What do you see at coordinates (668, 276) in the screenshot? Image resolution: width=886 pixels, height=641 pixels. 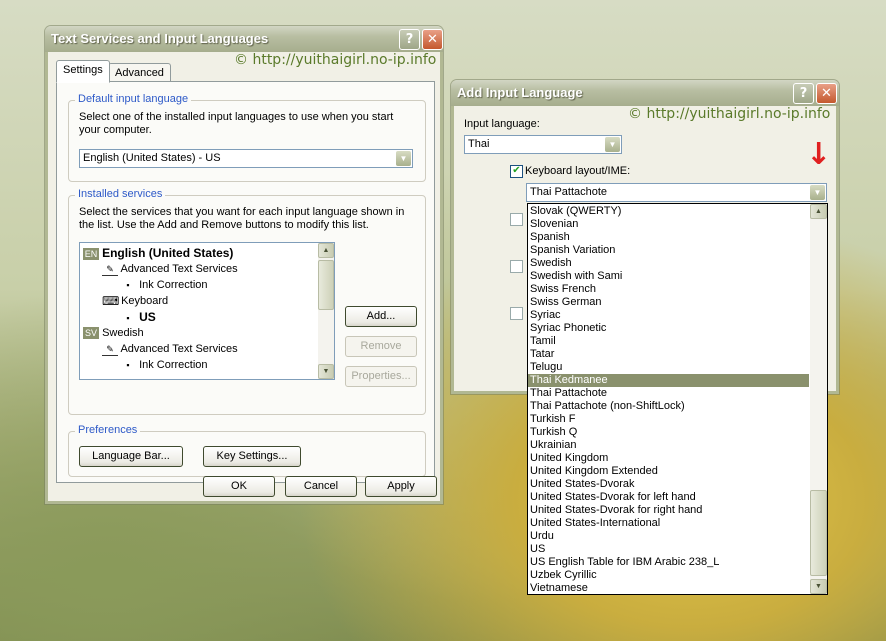 I see `dropdown-option: Swedish with Sami` at bounding box center [668, 276].